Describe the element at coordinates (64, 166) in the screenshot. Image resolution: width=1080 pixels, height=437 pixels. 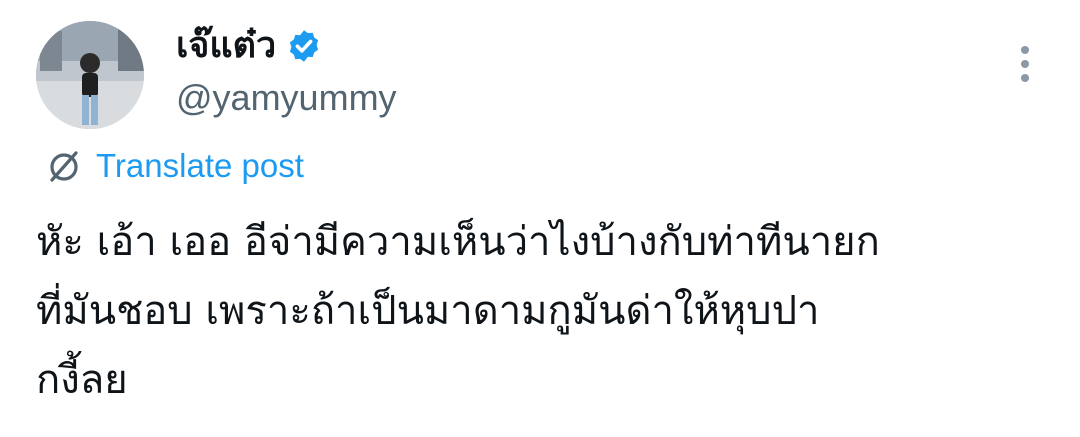
I see `translate-globe-icon` at that location.